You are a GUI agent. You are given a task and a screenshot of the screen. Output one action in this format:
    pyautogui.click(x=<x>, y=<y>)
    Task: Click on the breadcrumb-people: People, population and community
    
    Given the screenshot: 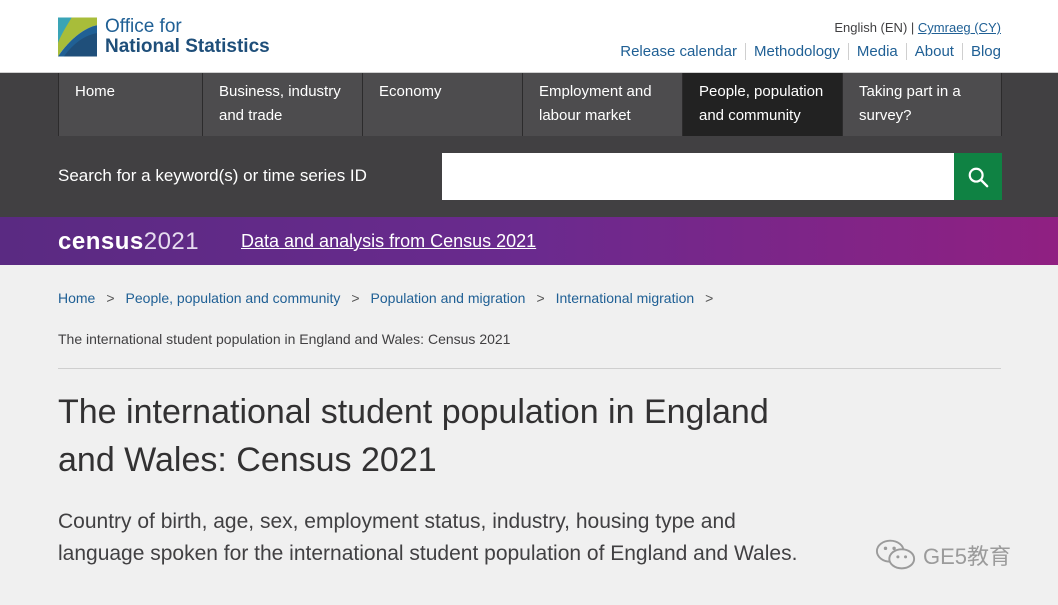 What is the action you would take?
    pyautogui.click(x=233, y=298)
    